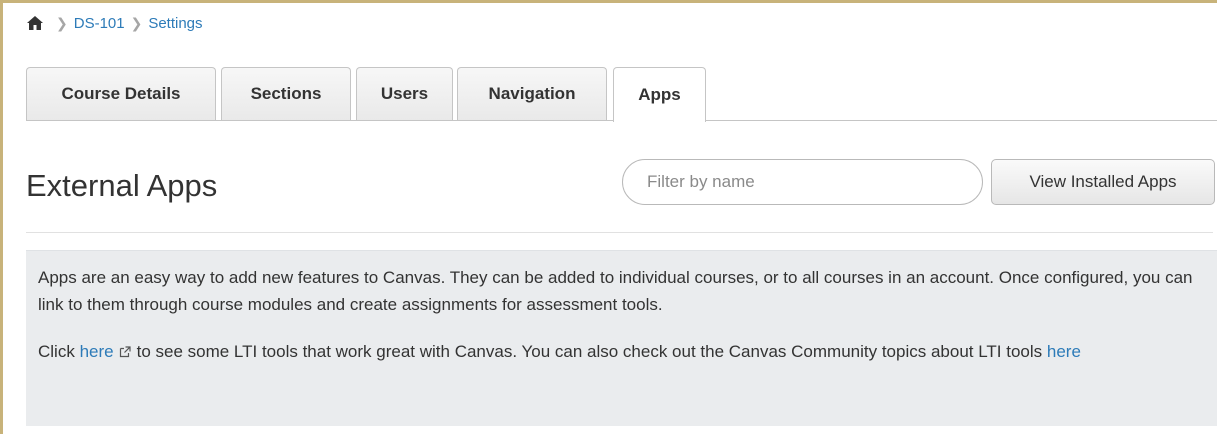 Image resolution: width=1217 pixels, height=434 pixels. What do you see at coordinates (59, 351) in the screenshot?
I see `info-text: Click` at bounding box center [59, 351].